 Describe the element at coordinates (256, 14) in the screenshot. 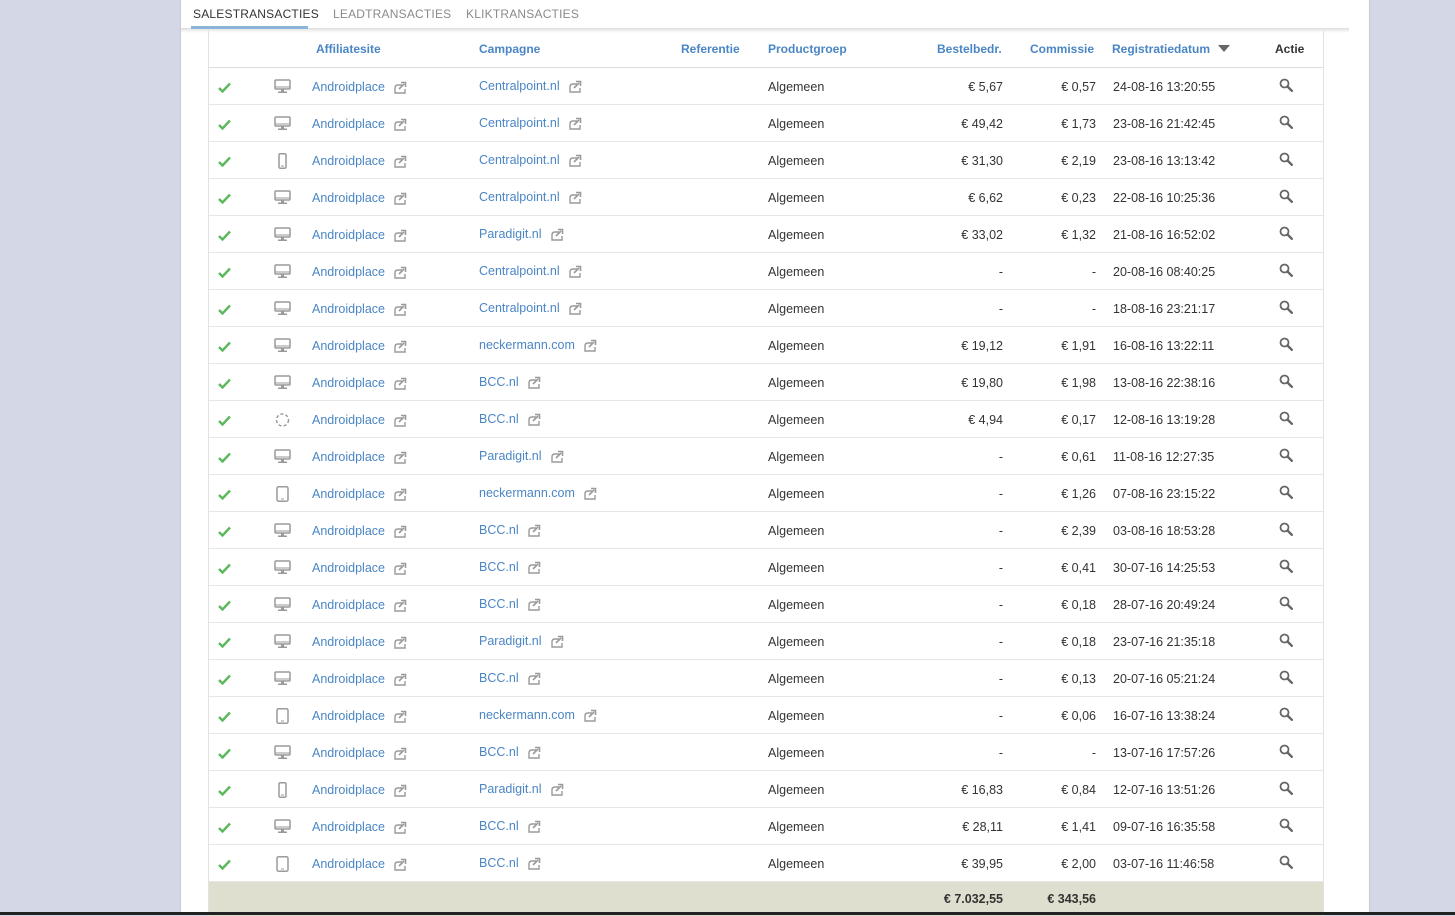

I see `tab-salestransacties: SALESTRANSACTIES` at that location.